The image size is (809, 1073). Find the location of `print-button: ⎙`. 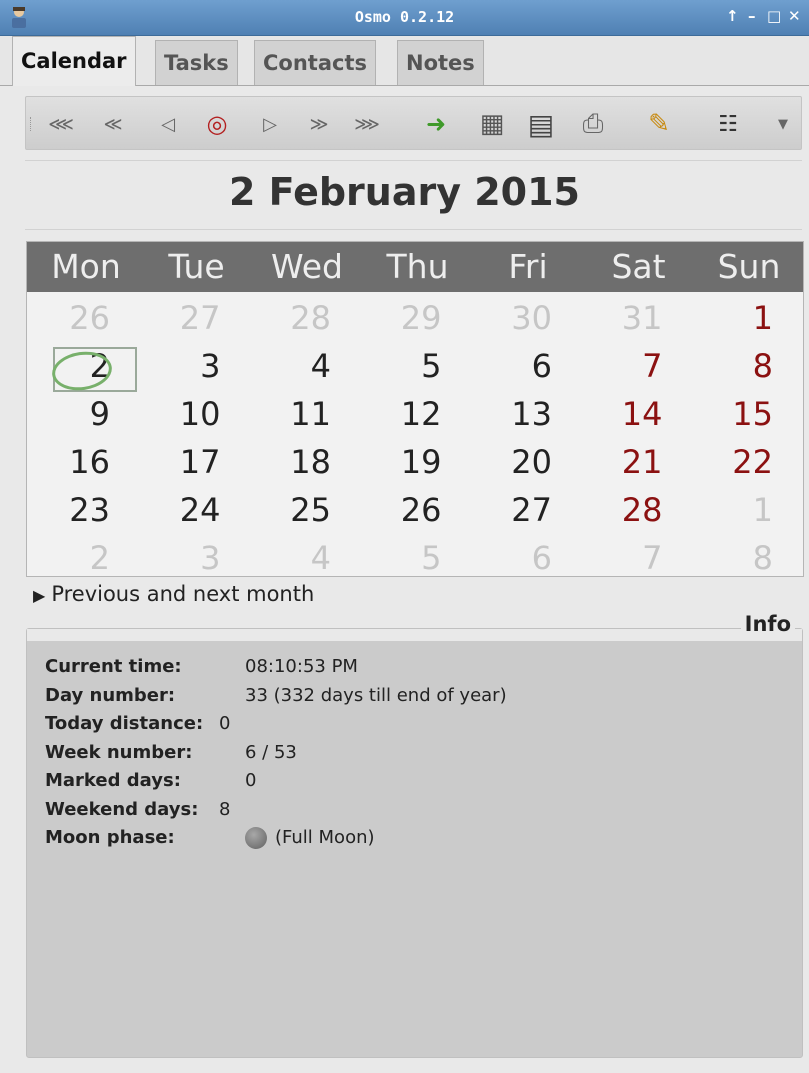

print-button: ⎙ is located at coordinates (593, 124).